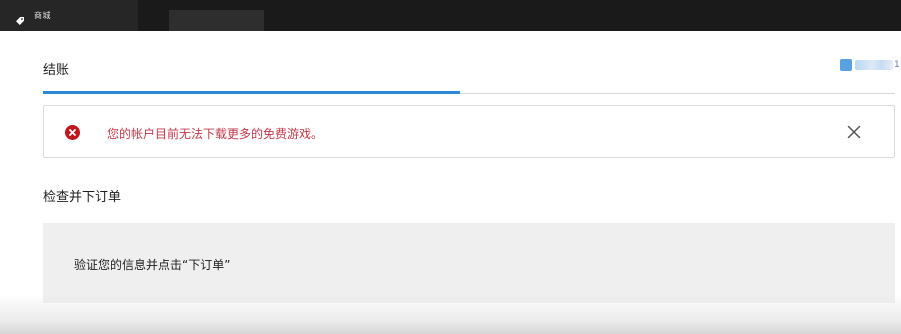 This screenshot has height=334, width=901. What do you see at coordinates (874, 65) in the screenshot?
I see `account-name-blurred` at bounding box center [874, 65].